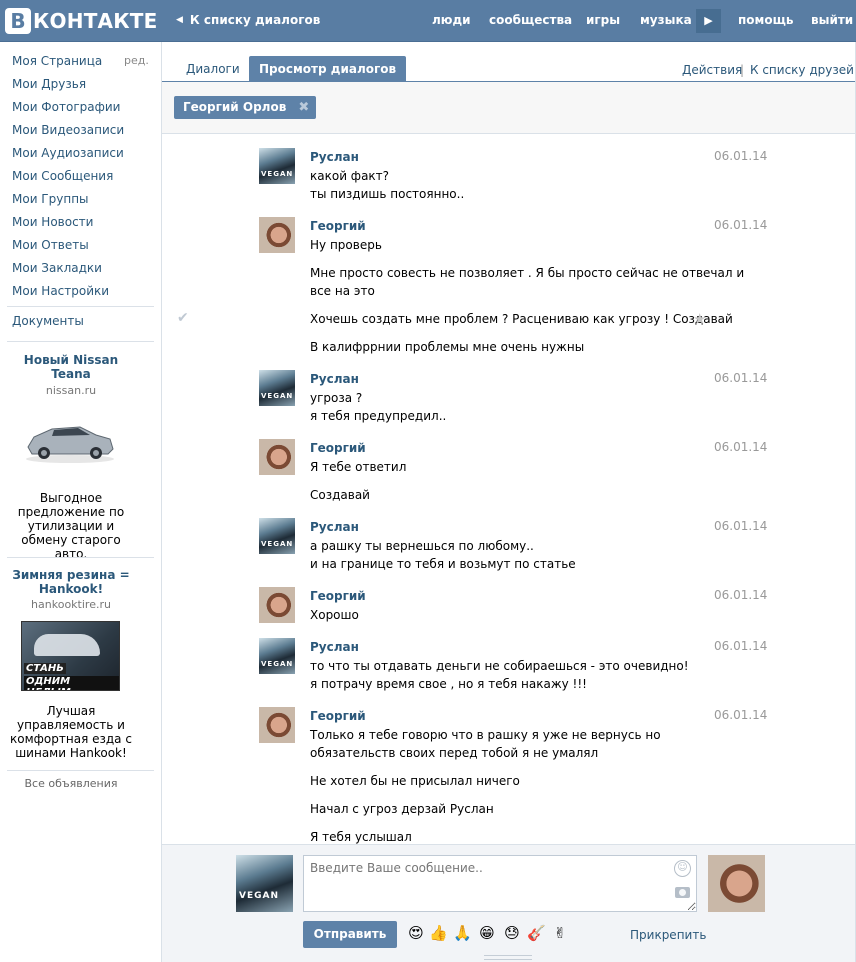 This screenshot has height=962, width=856. What do you see at coordinates (50, 199) in the screenshot?
I see `sidebar-item-groups: Мои Группы` at bounding box center [50, 199].